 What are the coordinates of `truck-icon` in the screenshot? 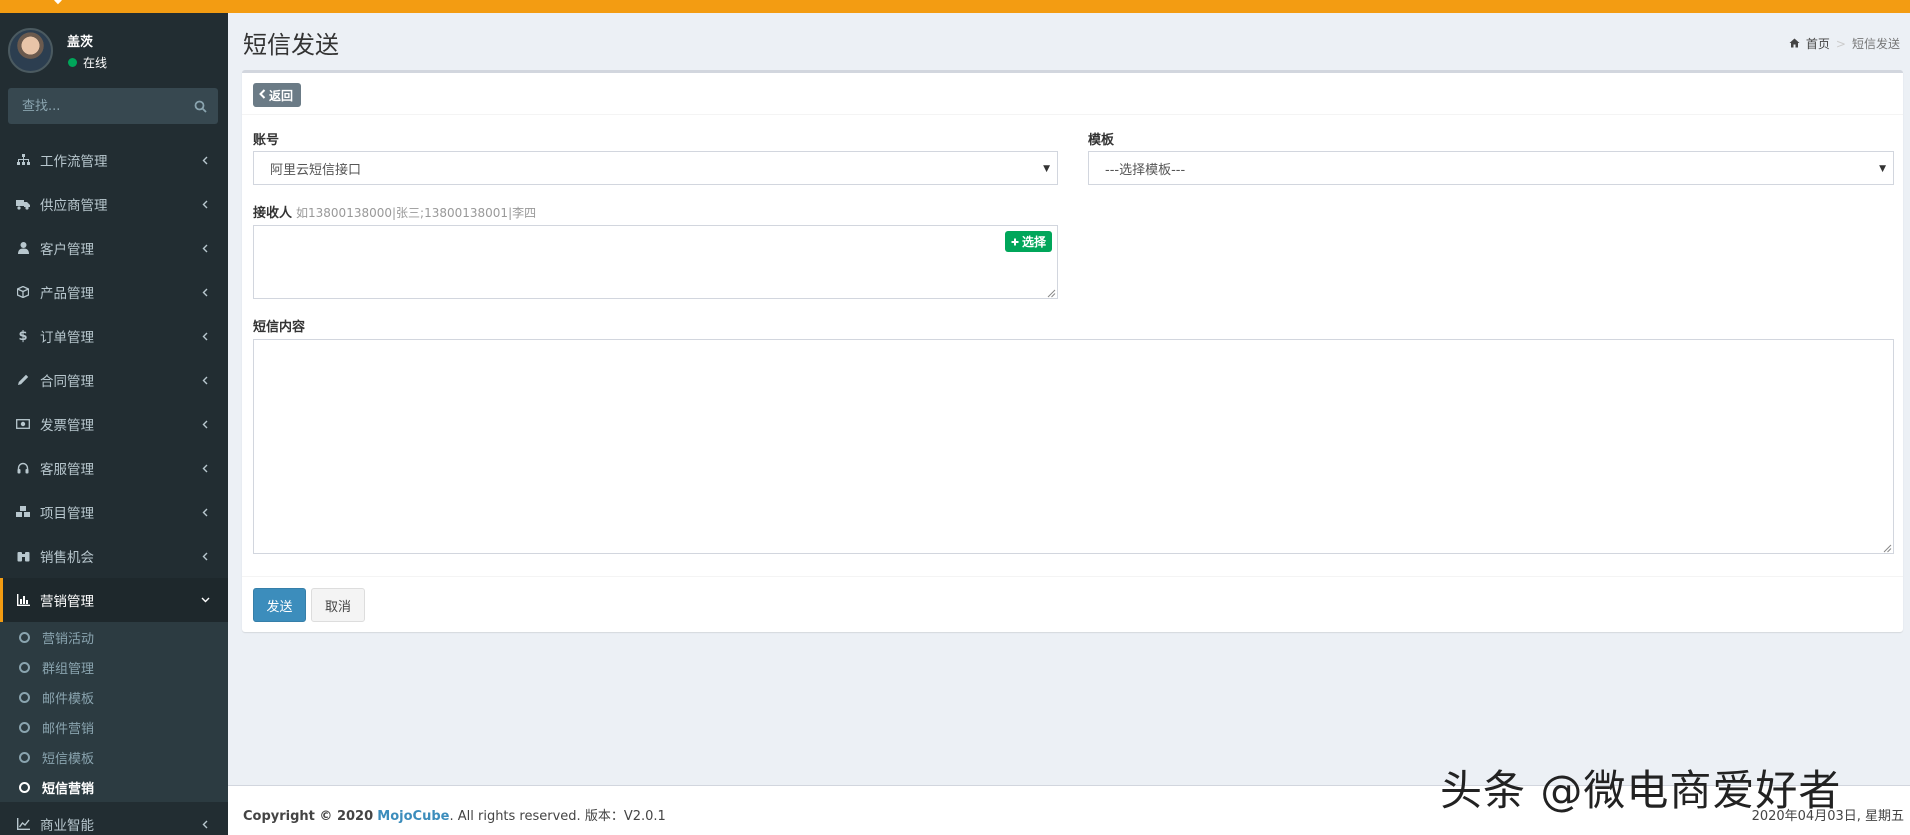 It's located at (23, 204).